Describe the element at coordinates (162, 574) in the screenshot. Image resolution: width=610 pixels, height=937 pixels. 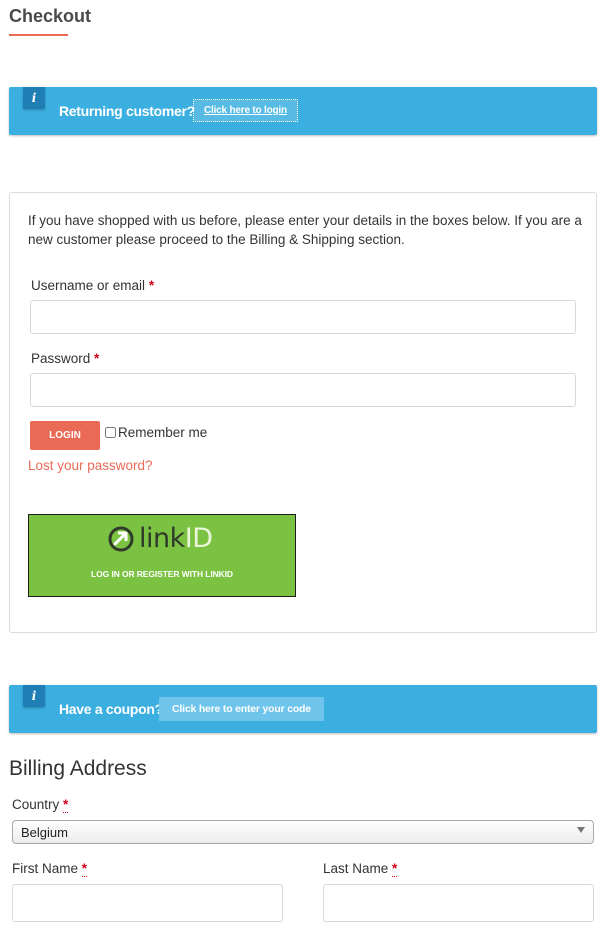
I see `linkid-caption: LOG IN OR REGISTER WITH LINKID` at that location.